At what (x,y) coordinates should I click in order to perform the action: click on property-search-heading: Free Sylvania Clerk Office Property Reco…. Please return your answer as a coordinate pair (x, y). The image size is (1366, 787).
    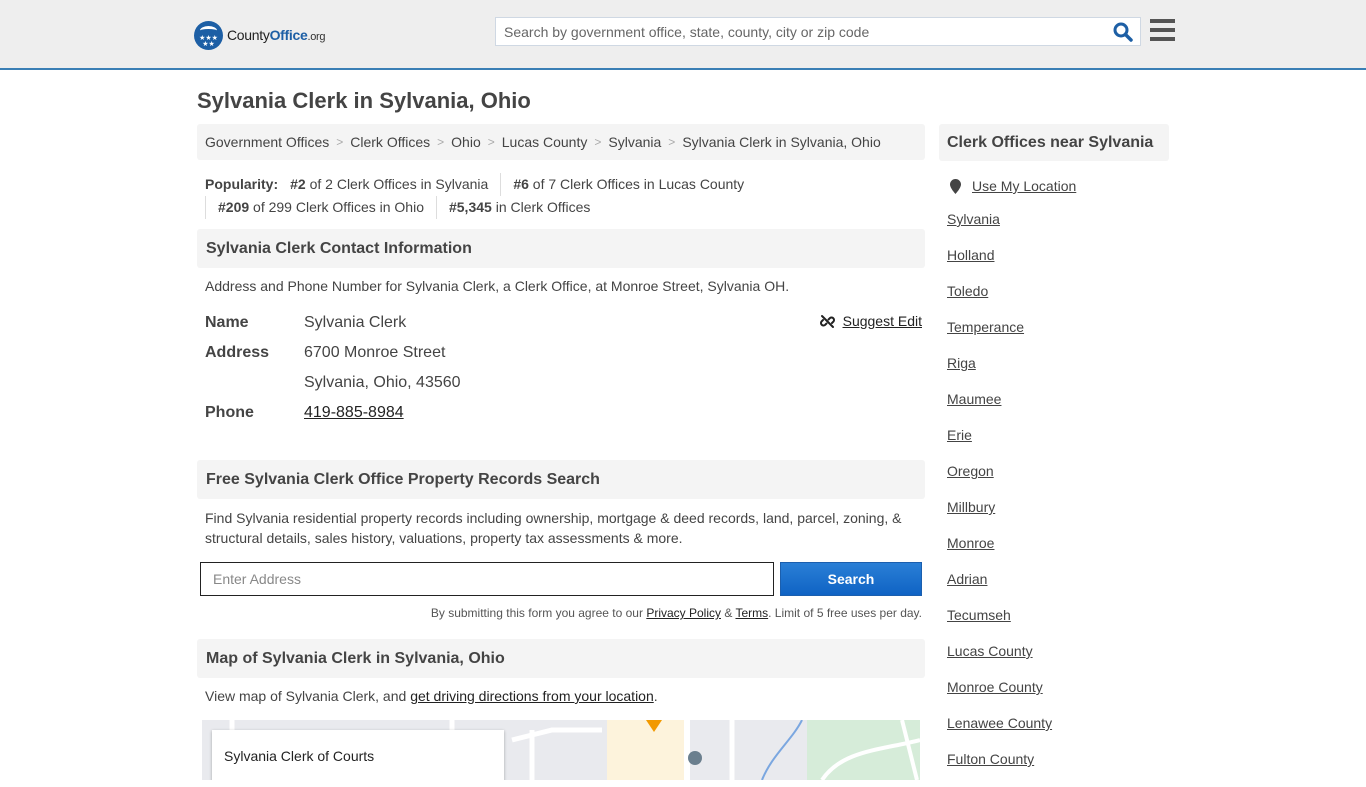
    Looking at the image, I should click on (561, 479).